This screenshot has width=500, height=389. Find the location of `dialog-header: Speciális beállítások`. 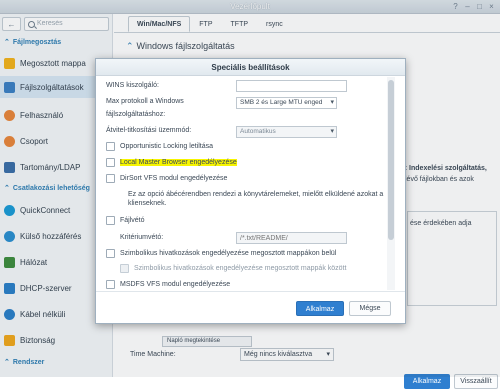

dialog-header: Speciális beállítások is located at coordinates (250, 67).